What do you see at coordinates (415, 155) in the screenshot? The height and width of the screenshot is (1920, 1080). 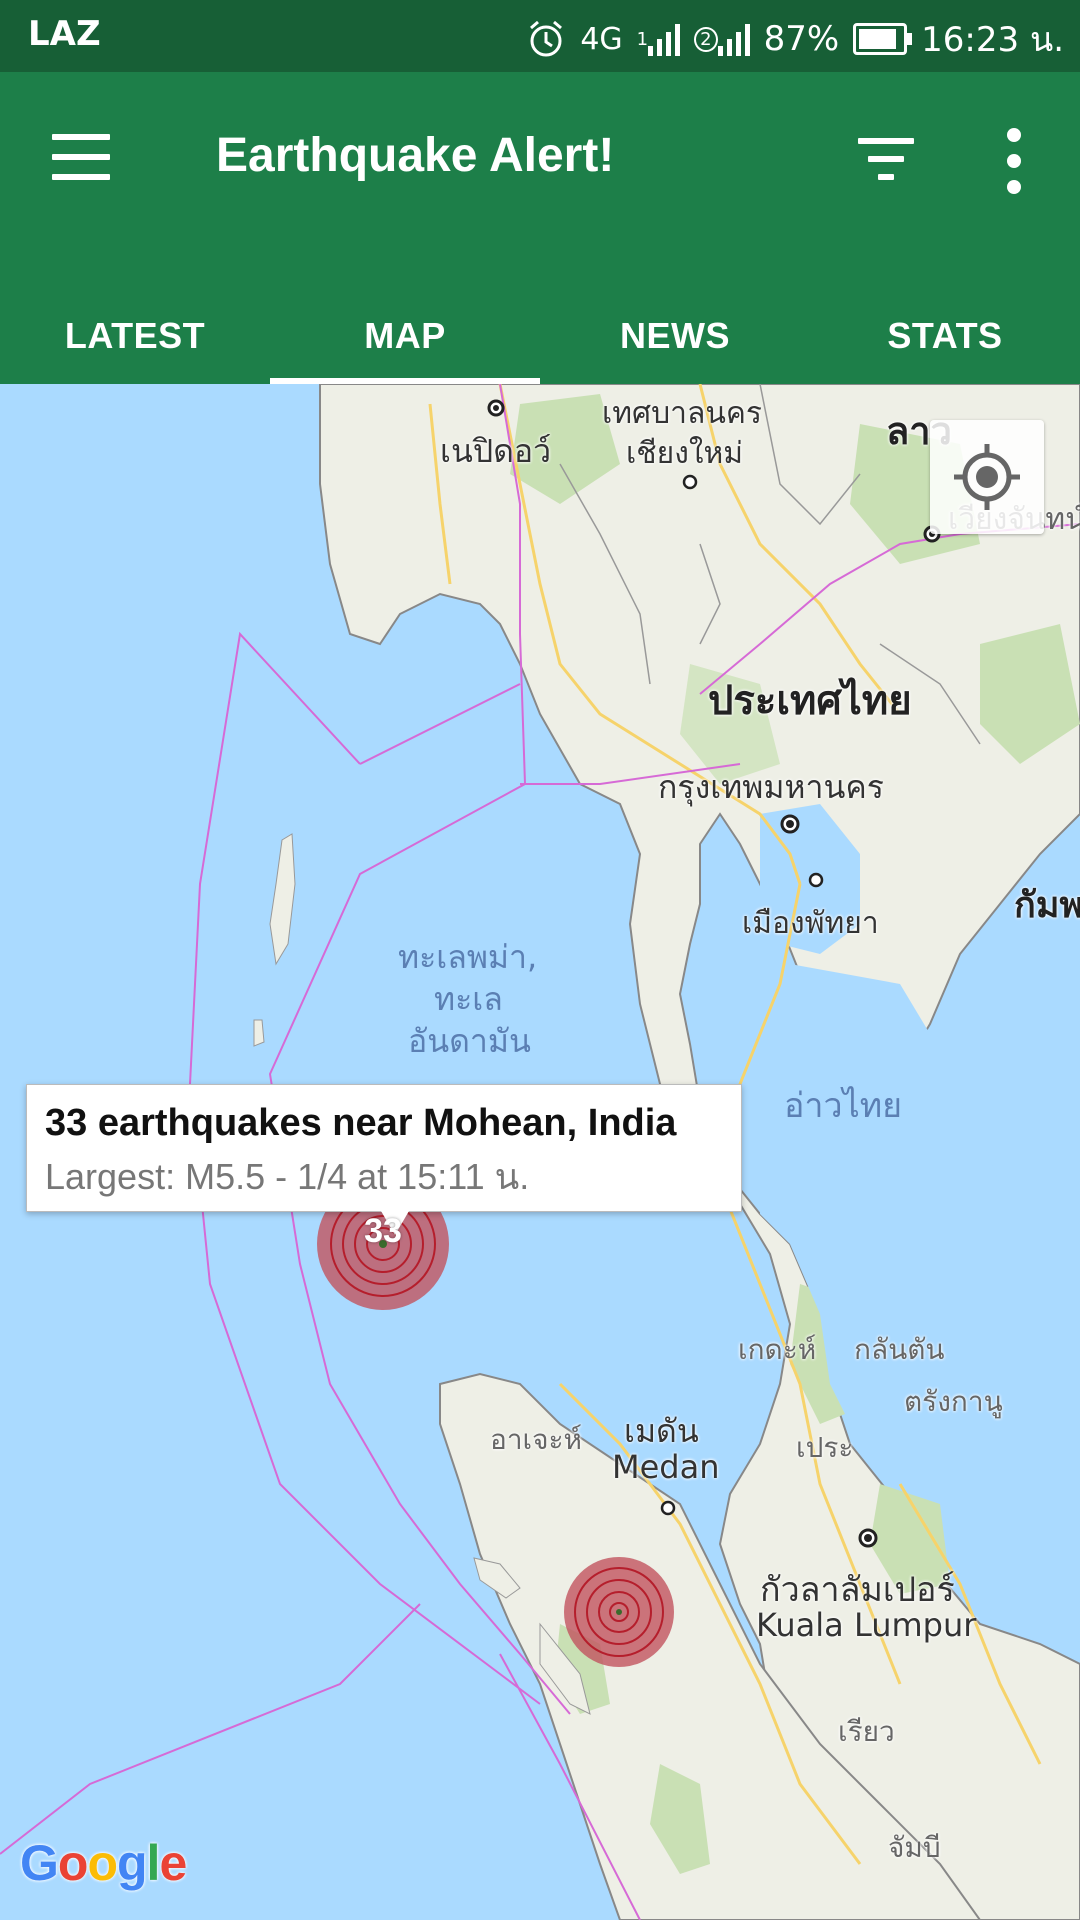 I see `app-title: Earthquake Alert!` at bounding box center [415, 155].